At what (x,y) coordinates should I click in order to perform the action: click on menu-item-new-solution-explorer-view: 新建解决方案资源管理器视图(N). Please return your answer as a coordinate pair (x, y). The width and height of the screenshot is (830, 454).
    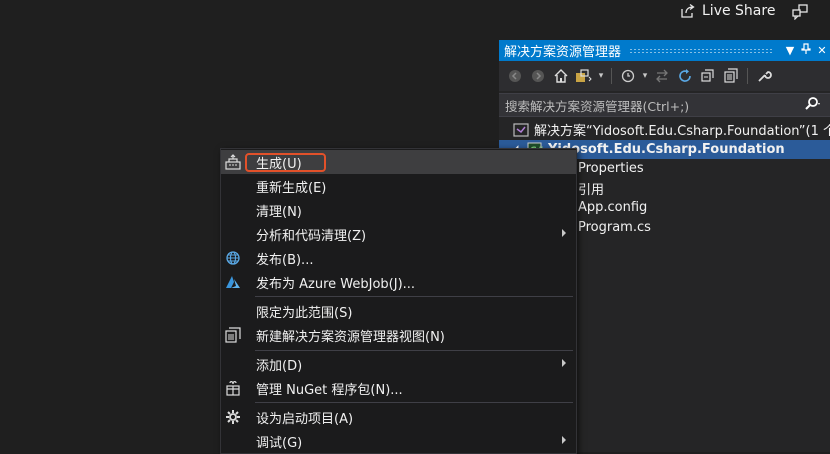
    Looking at the image, I should click on (398, 335).